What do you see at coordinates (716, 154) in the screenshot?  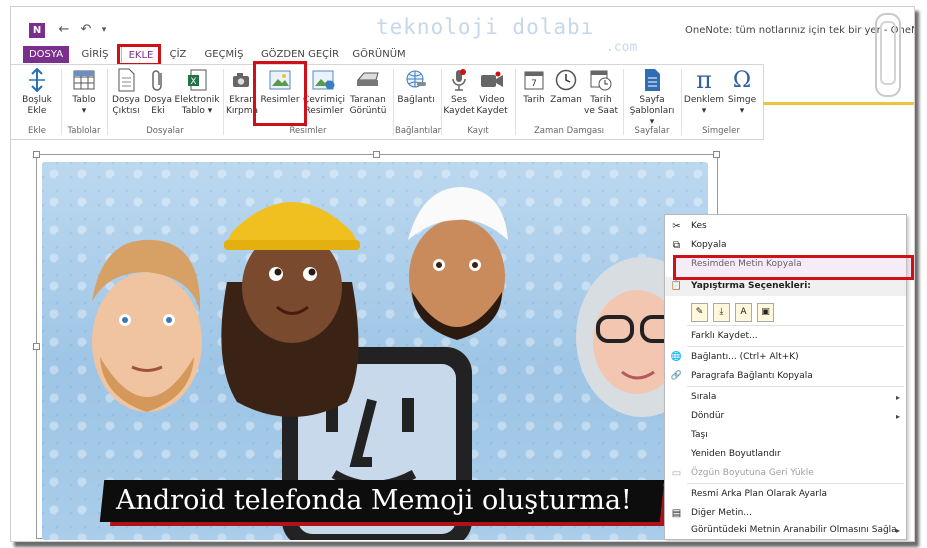 I see `resize-handle-top-right` at bounding box center [716, 154].